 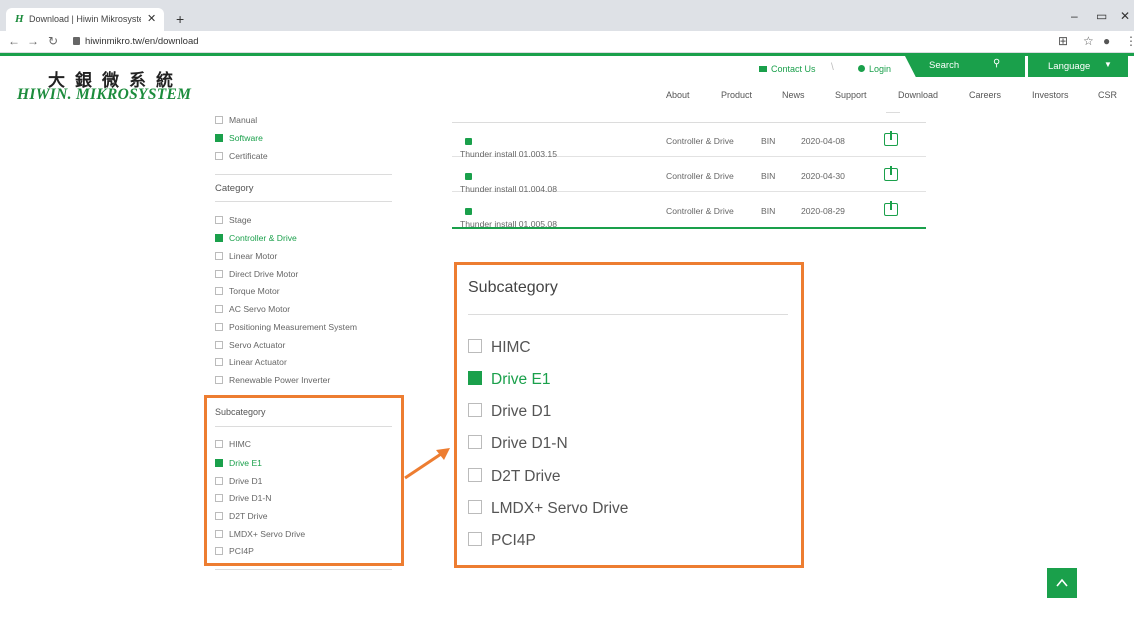 I want to click on reload-icon: ↻, so click(x=53, y=41).